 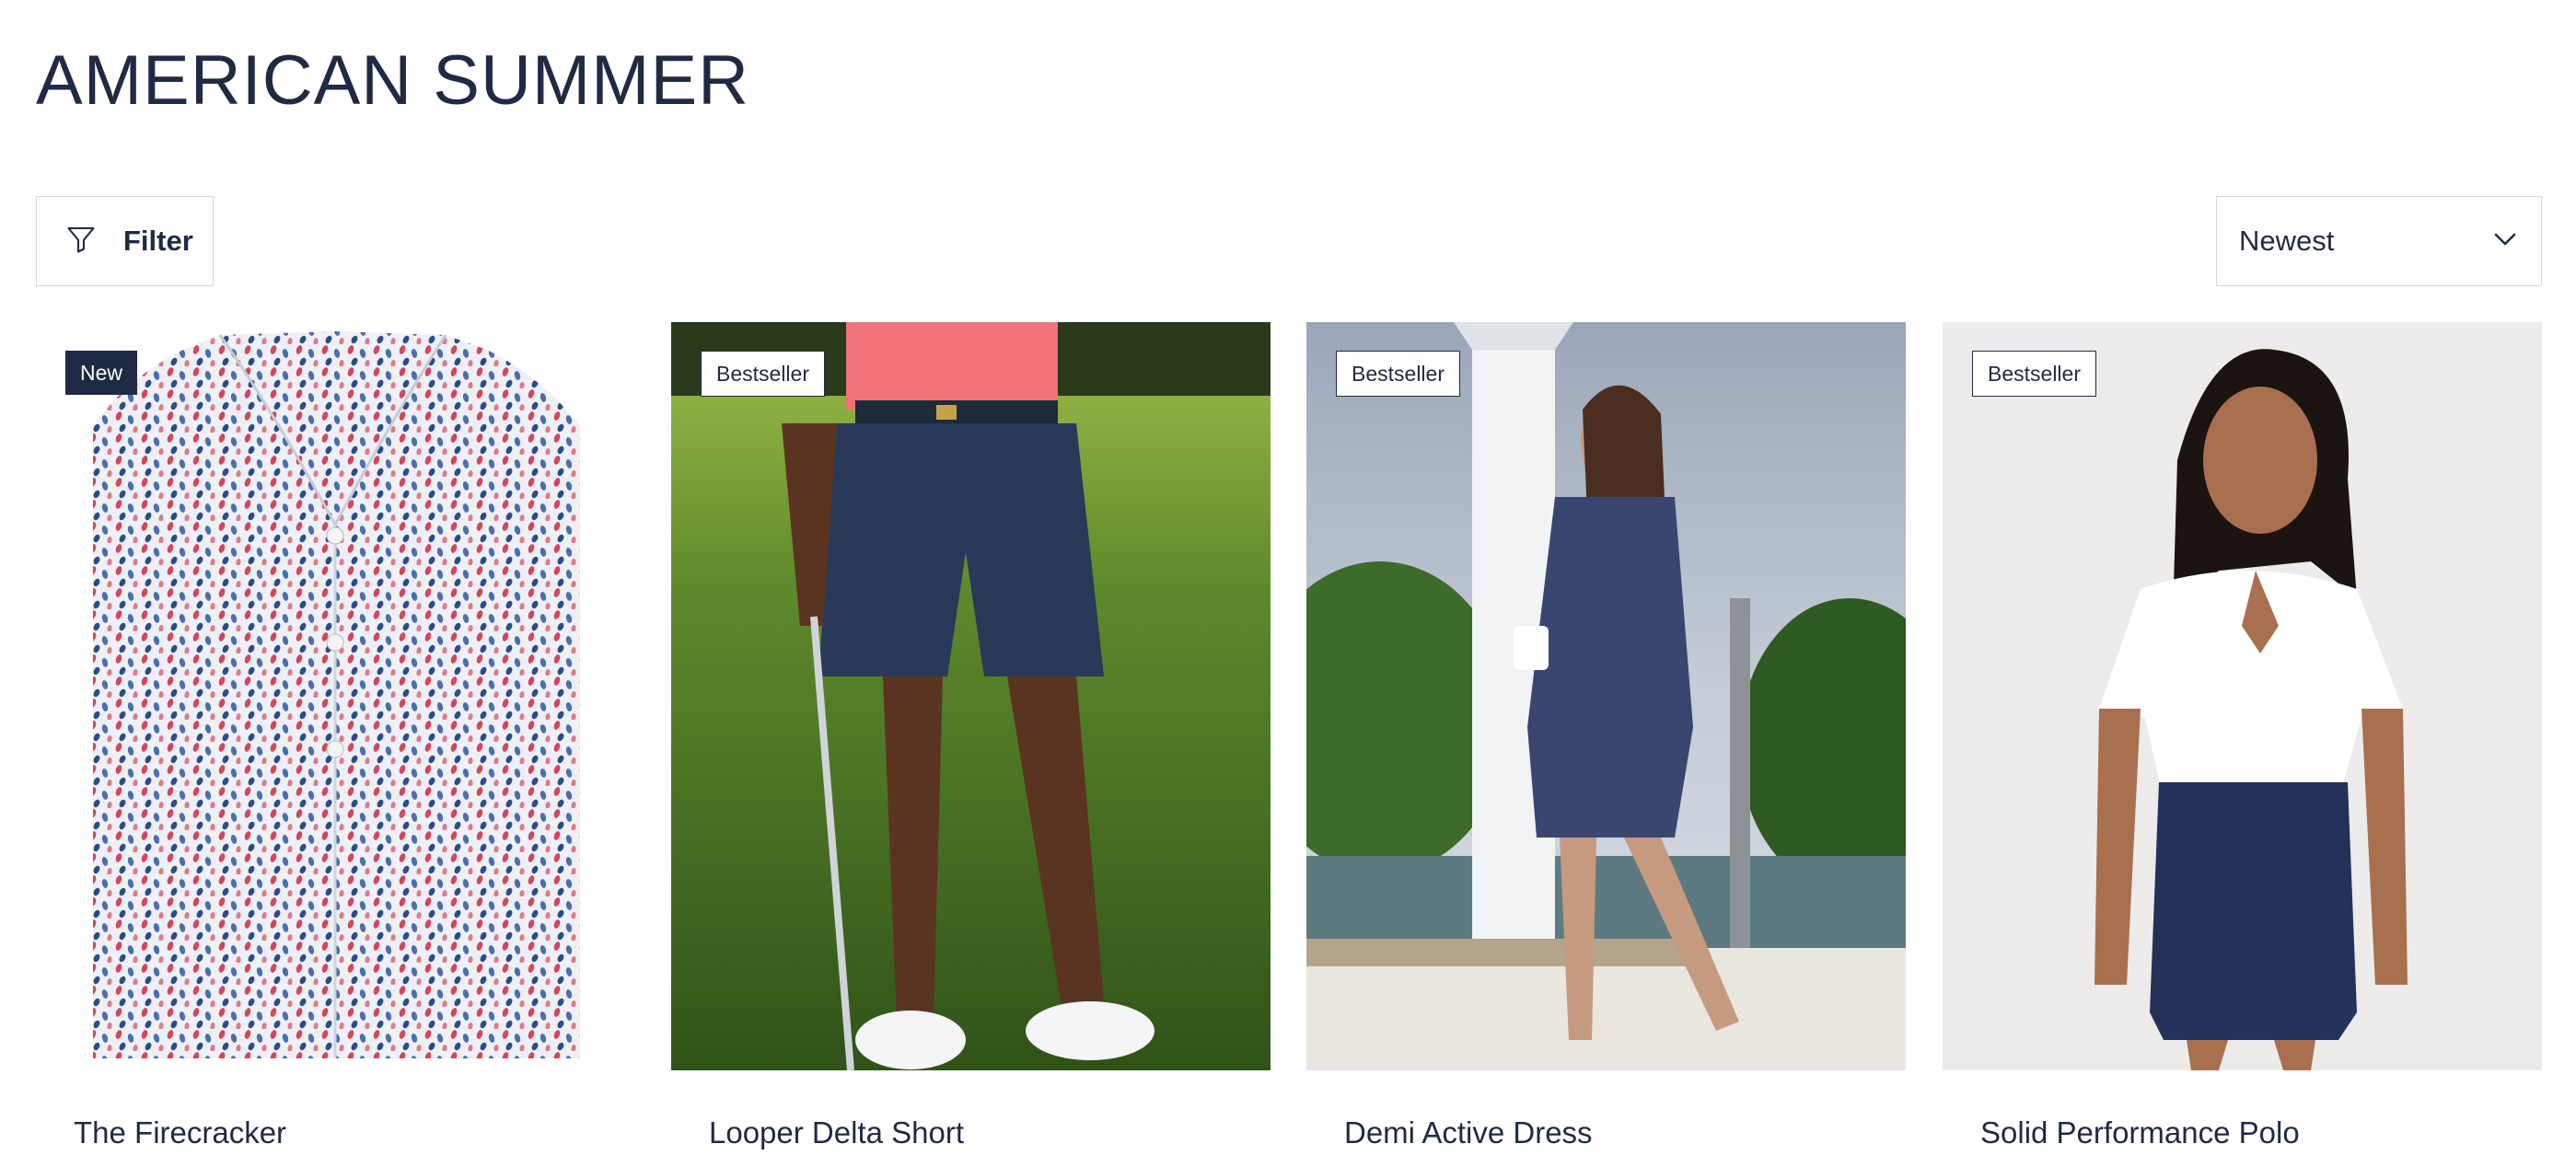 I want to click on filter-button: Filter, so click(x=125, y=241).